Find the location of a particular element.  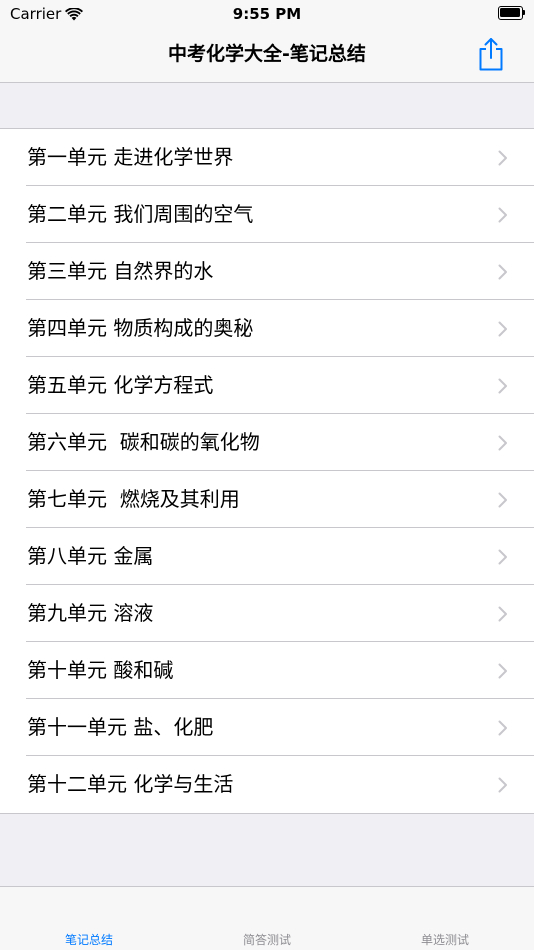

list-item-label: 第四单元 物质构成的奥秘 is located at coordinates (140, 328).